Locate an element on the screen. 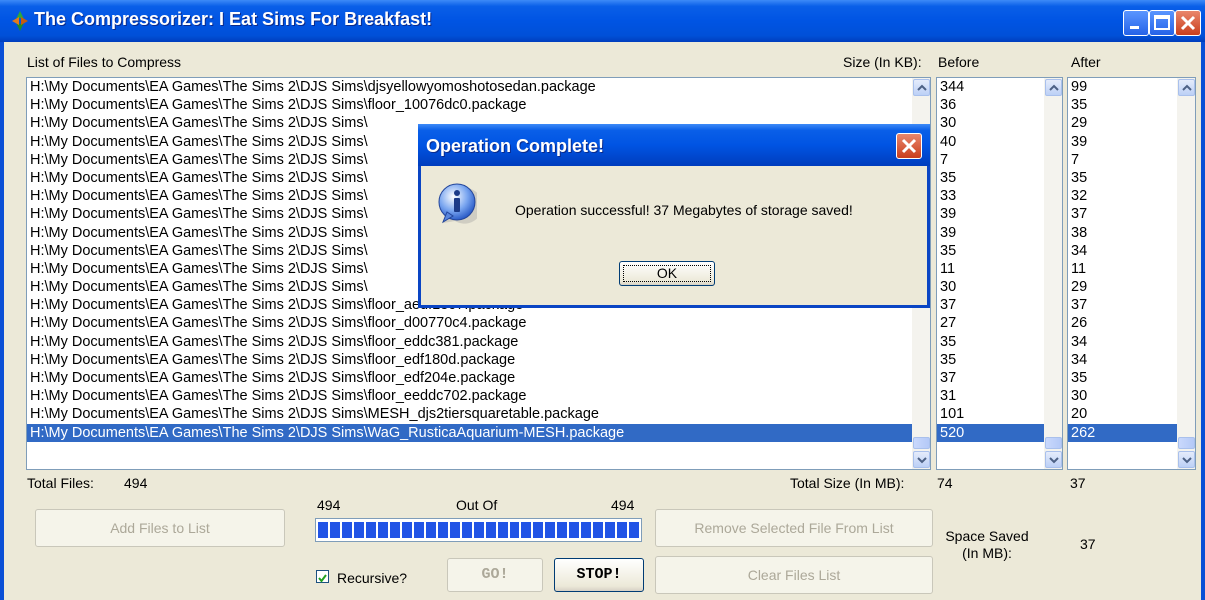  check-icon is located at coordinates (322, 578).